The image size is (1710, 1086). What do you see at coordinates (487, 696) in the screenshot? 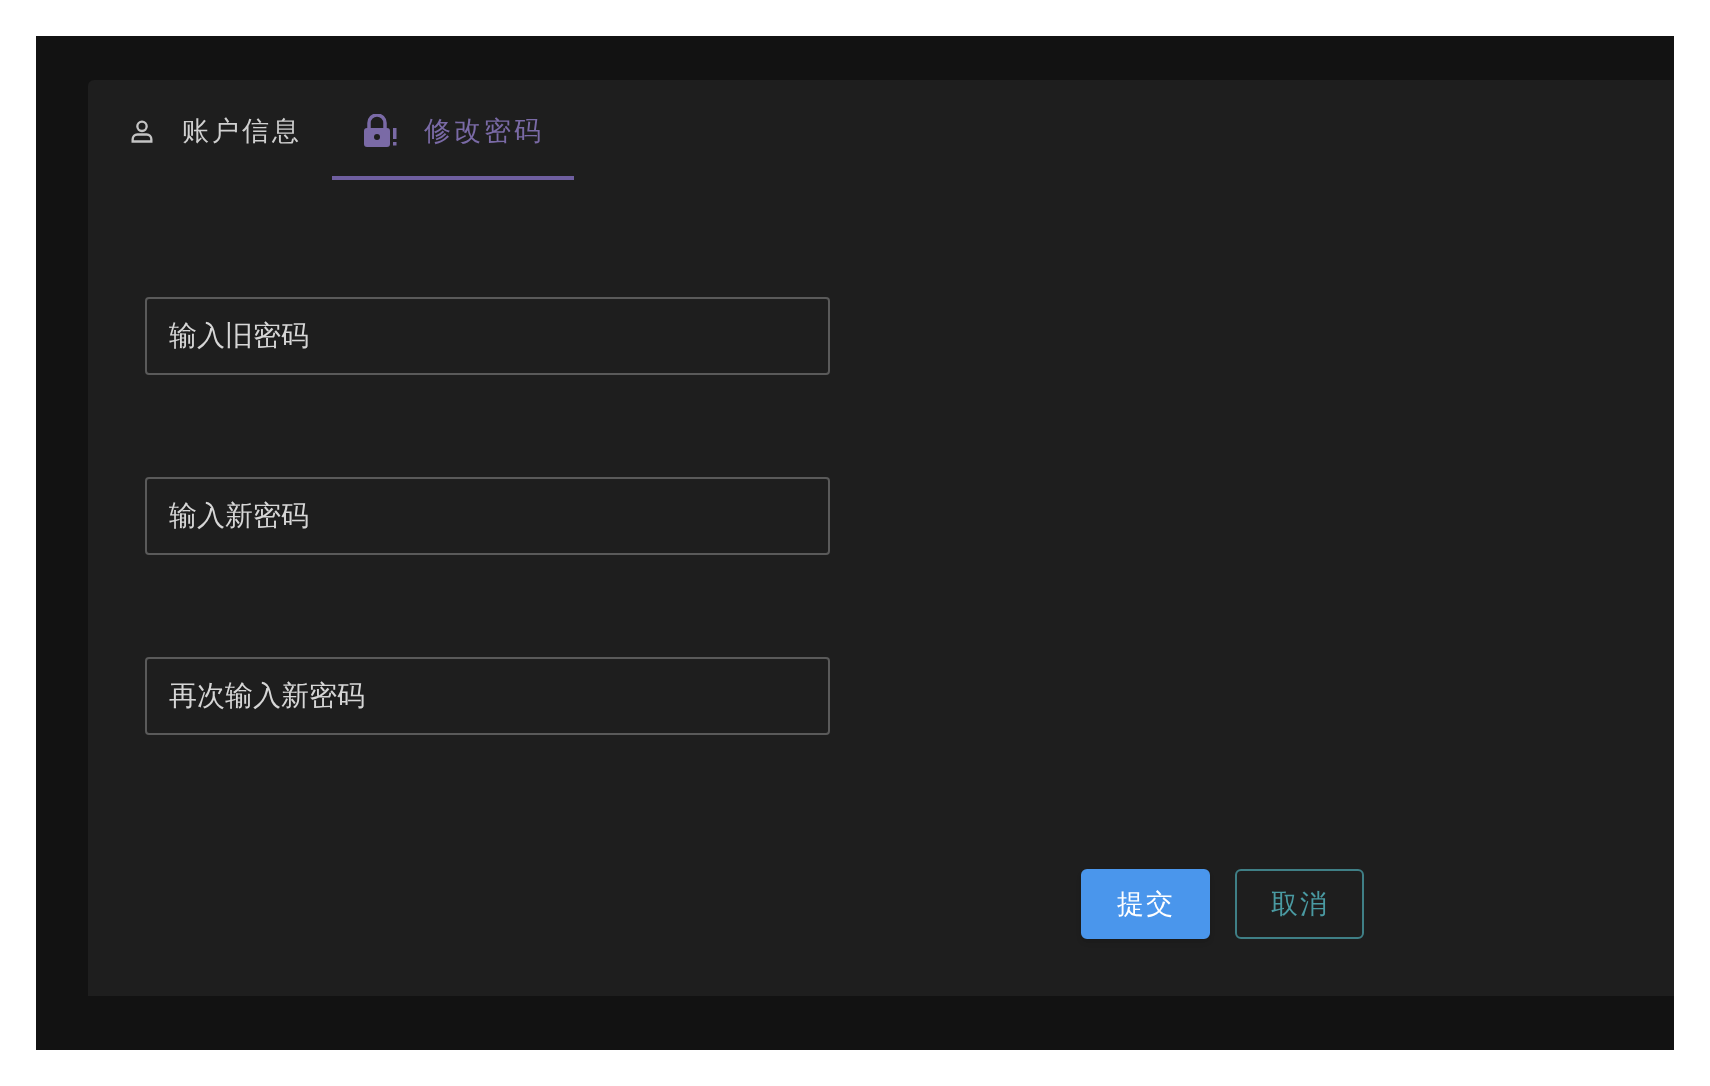
I see `password-field: 再次输入新密码` at bounding box center [487, 696].